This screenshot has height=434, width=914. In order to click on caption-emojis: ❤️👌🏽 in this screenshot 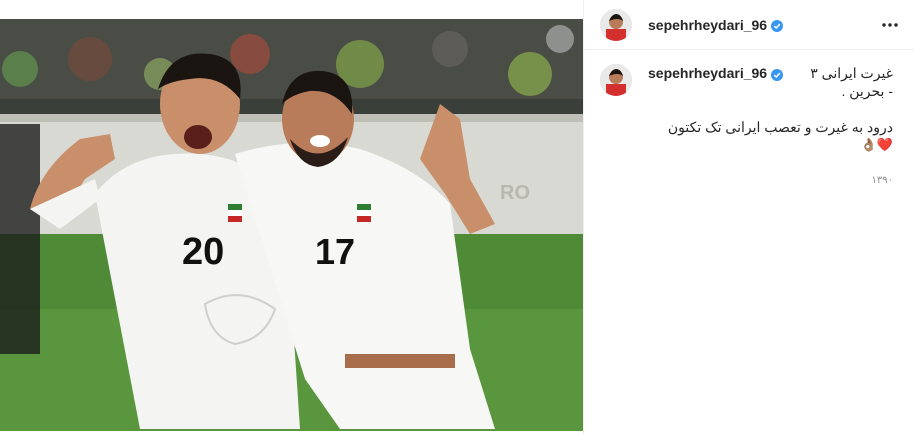, I will do `click(876, 144)`.